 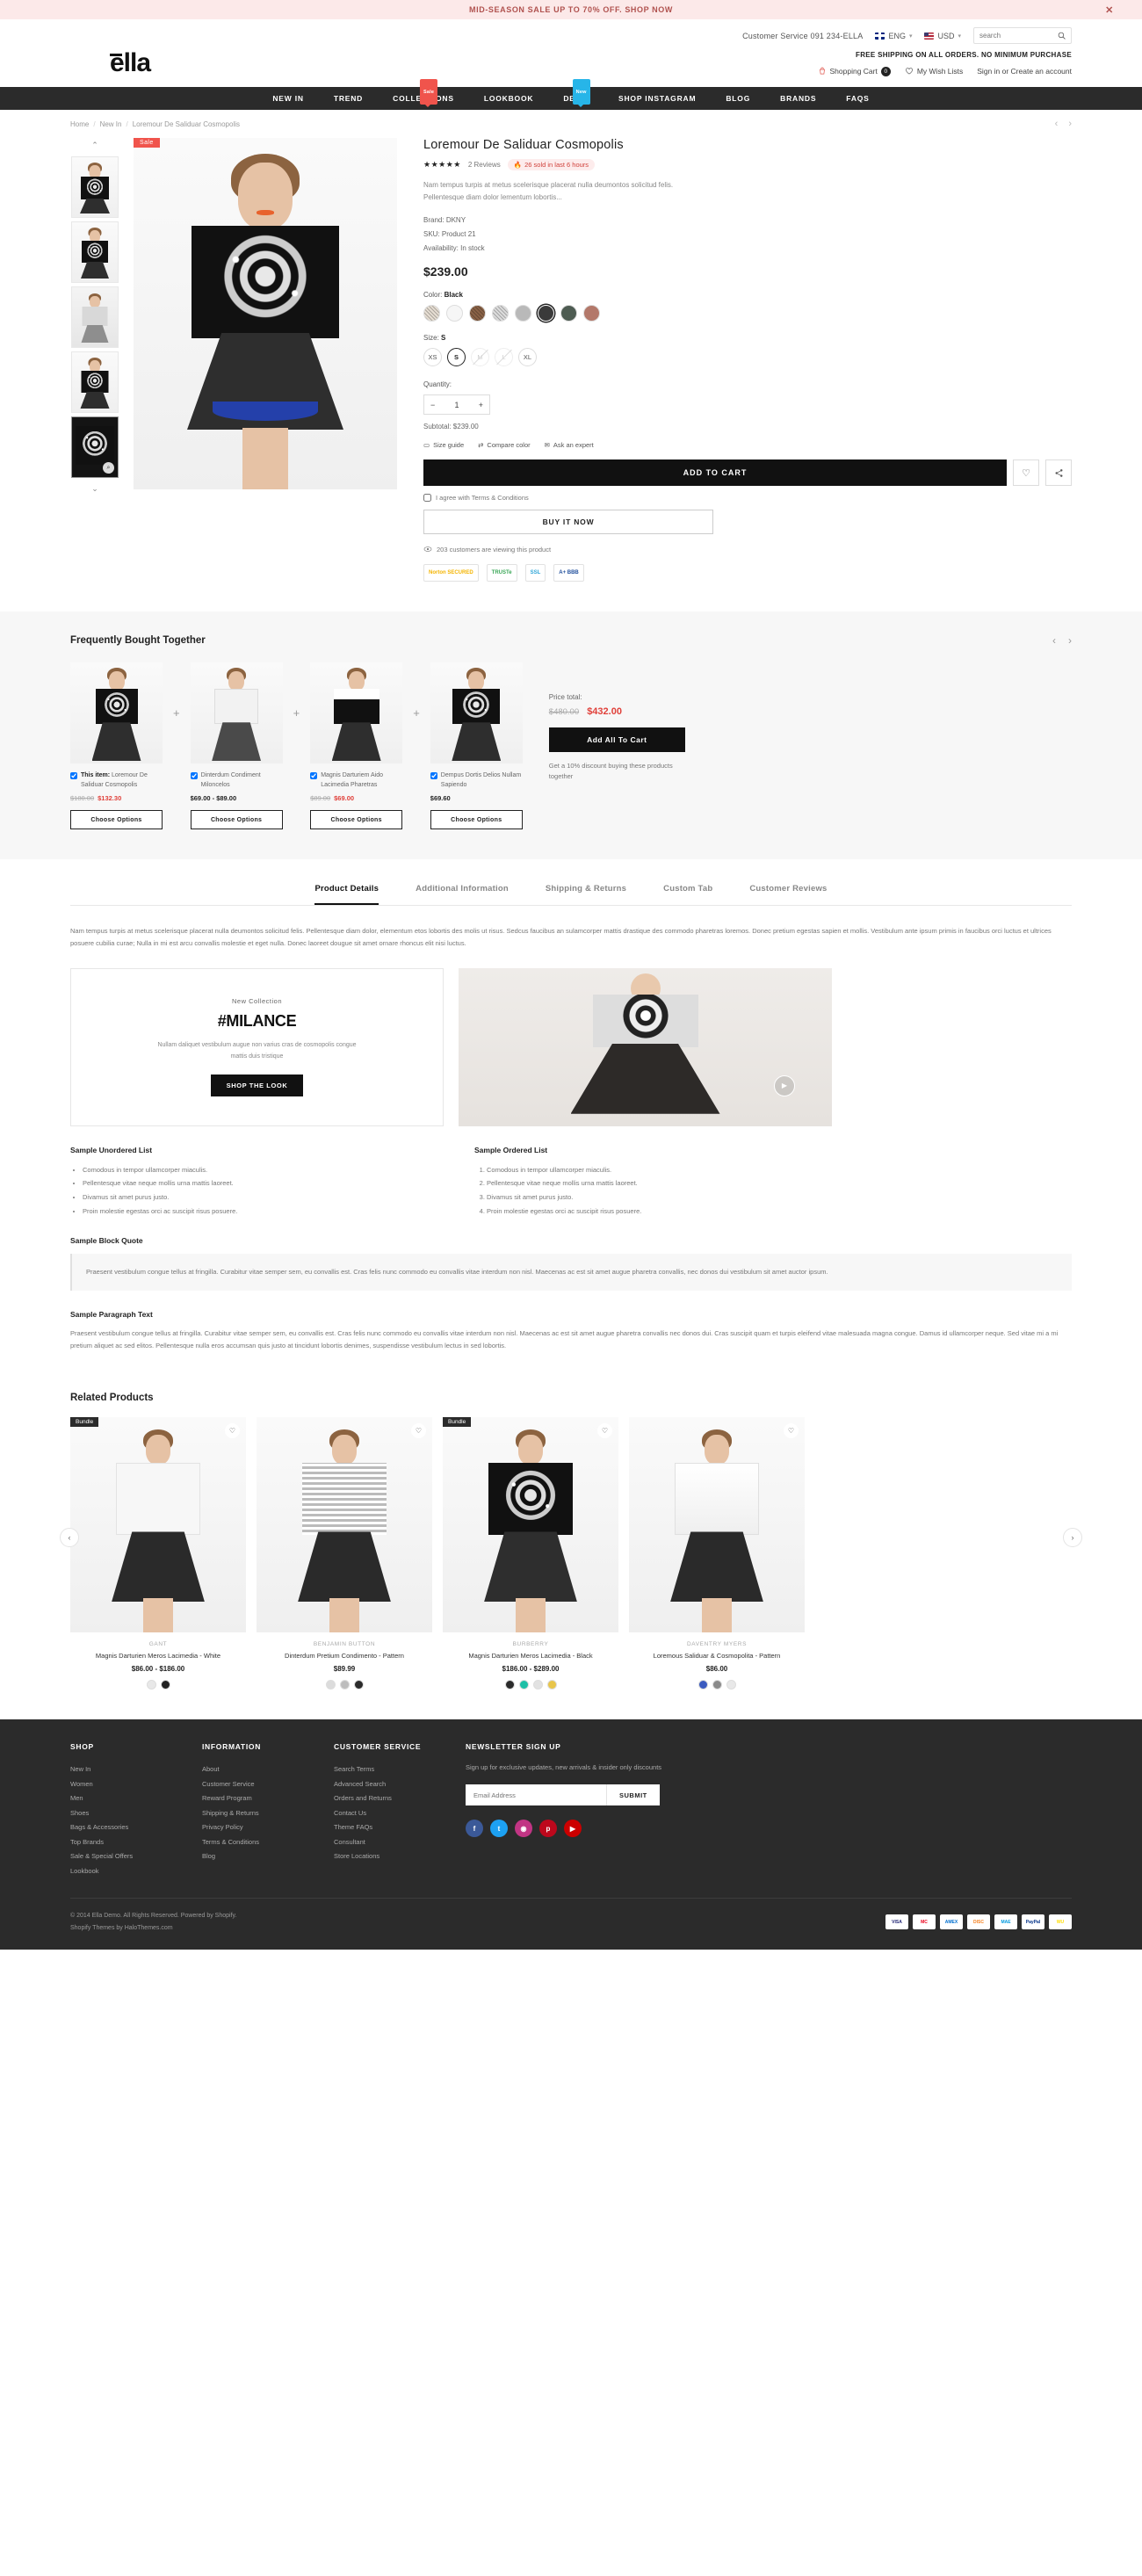 What do you see at coordinates (400, 1856) in the screenshot?
I see `footer-link: Store Locations` at bounding box center [400, 1856].